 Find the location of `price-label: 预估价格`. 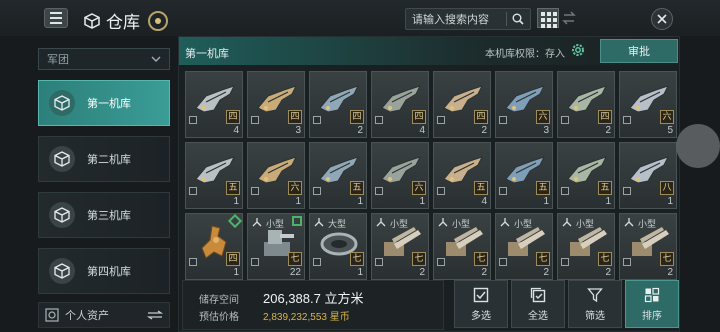

price-label: 预估价格 is located at coordinates (219, 317).